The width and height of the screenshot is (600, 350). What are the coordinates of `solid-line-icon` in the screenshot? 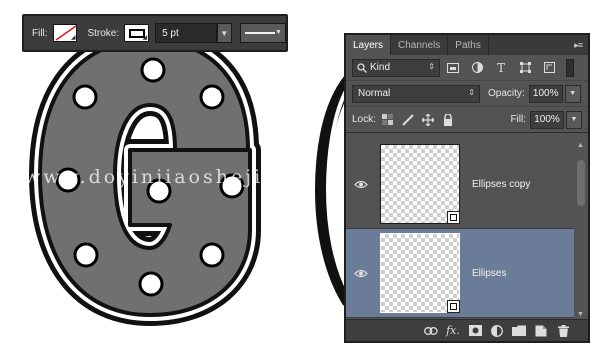 It's located at (259, 33).